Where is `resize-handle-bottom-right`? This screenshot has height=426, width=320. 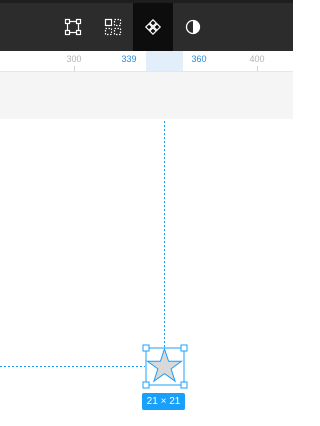 resize-handle-bottom-right is located at coordinates (184, 385).